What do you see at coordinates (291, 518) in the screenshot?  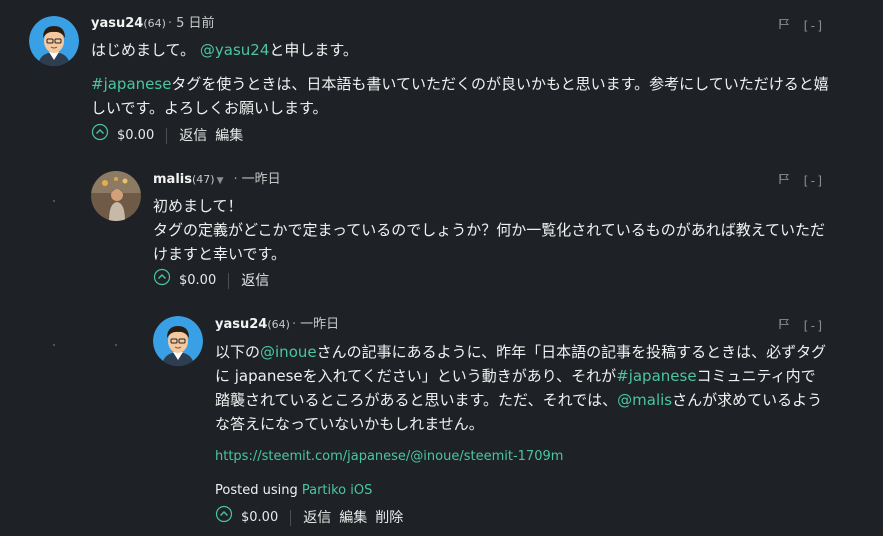 I see `footer-divider` at bounding box center [291, 518].